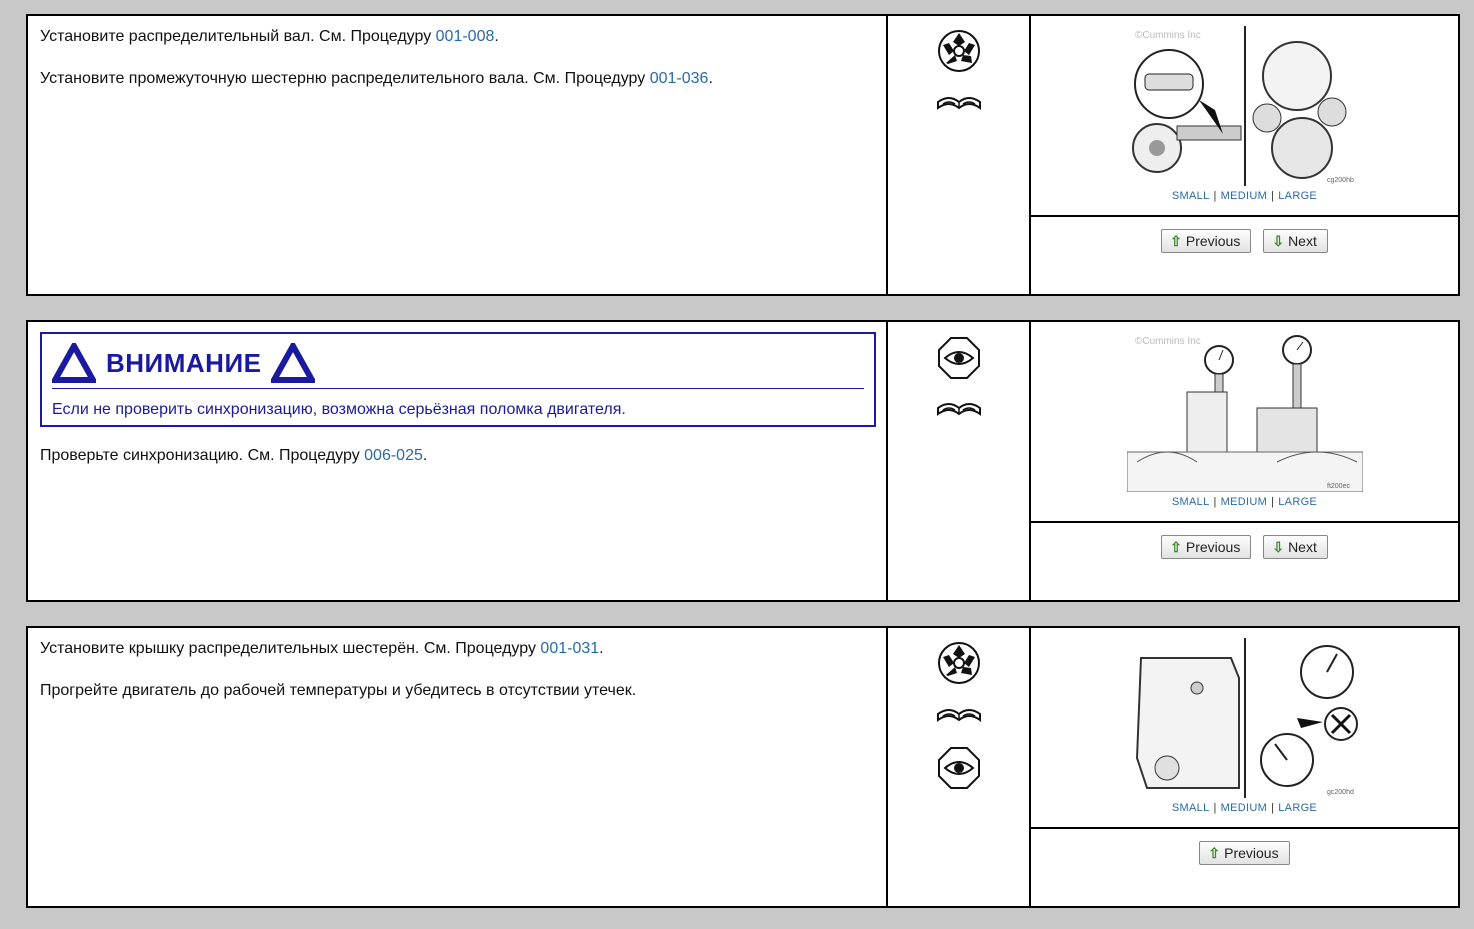 This screenshot has width=1474, height=929. I want to click on procedure-link: 001-008, so click(465, 36).